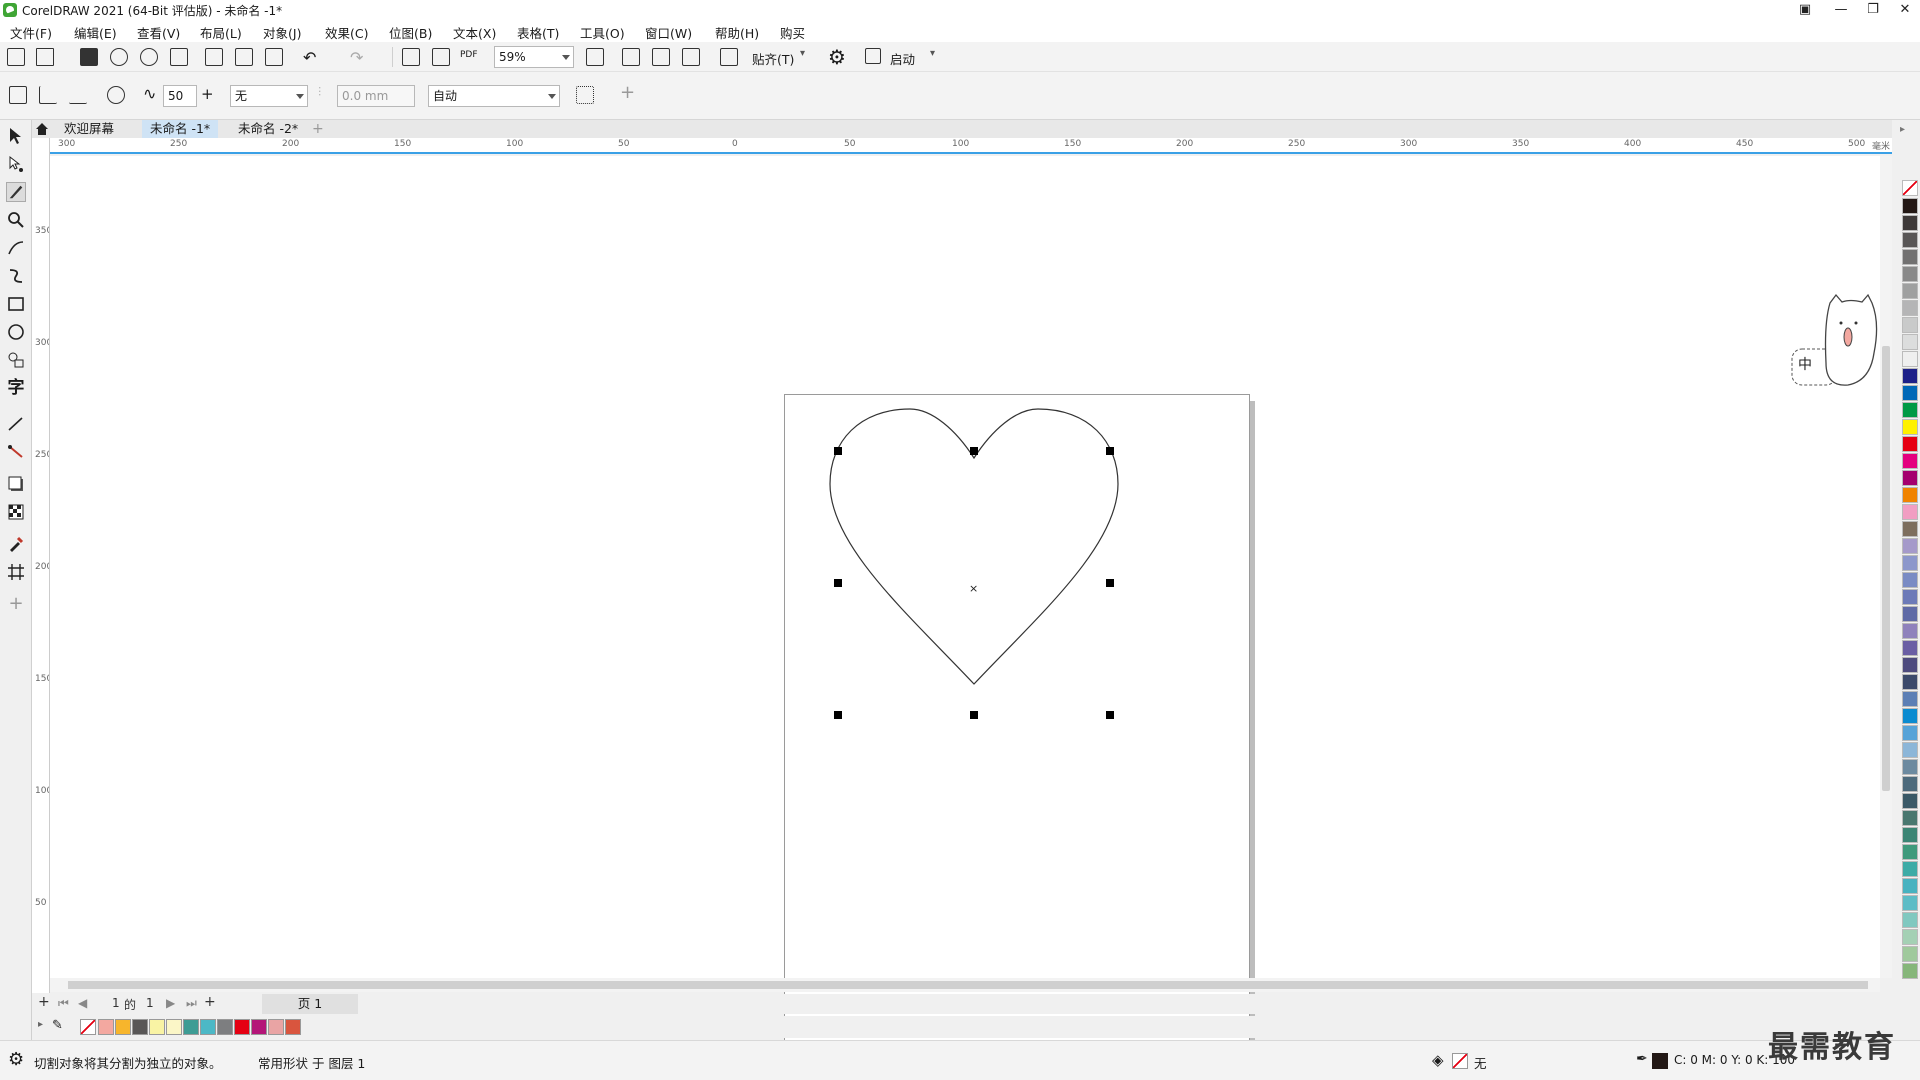 Image resolution: width=1920 pixels, height=1080 pixels. Describe the element at coordinates (274, 57) in the screenshot. I see `paste-icon` at that location.